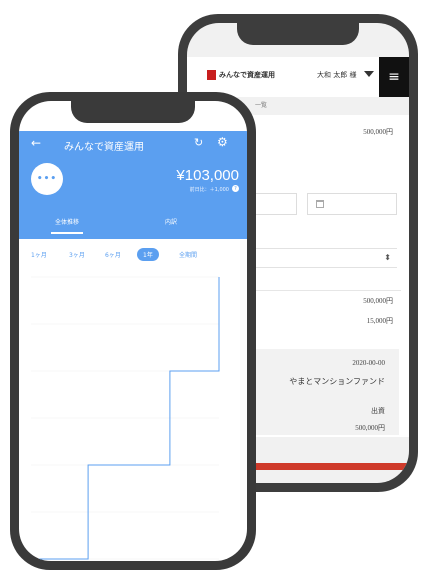 The height and width of the screenshot is (574, 426). Describe the element at coordinates (113, 254) in the screenshot. I see `range-6-months: 6ヶ月` at that location.